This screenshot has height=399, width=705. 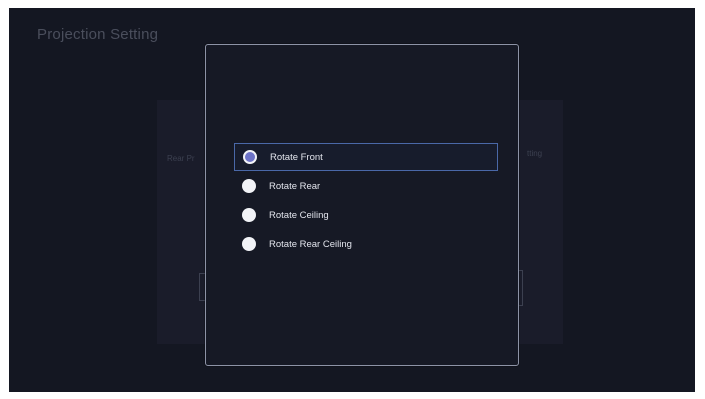 I want to click on option-label: Rotate Rear Ceiling, so click(x=310, y=244).